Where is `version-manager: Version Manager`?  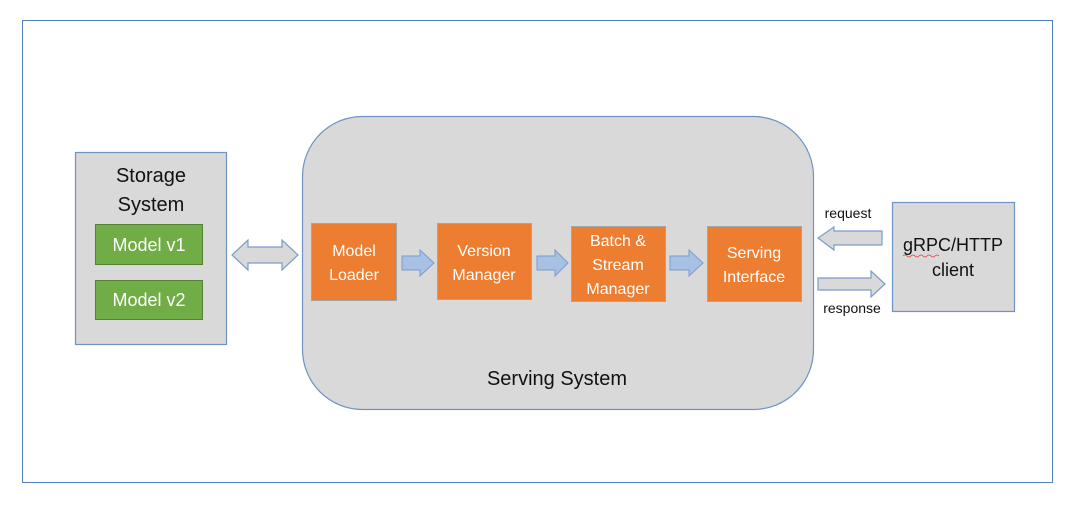 version-manager: Version Manager is located at coordinates (484, 261).